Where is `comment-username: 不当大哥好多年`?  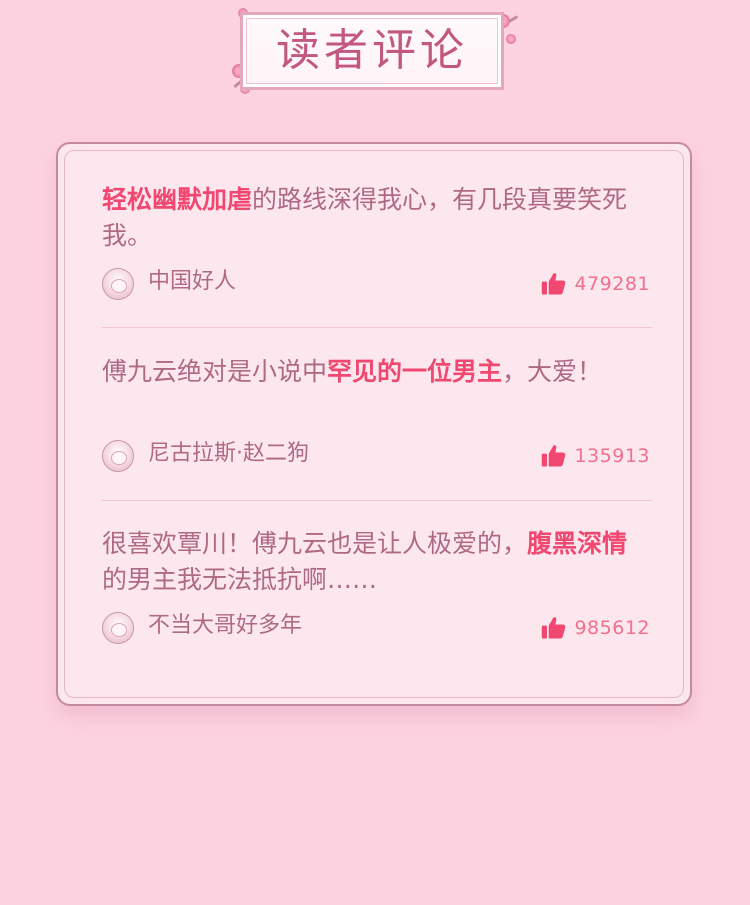
comment-username: 不当大哥好多年 is located at coordinates (225, 626).